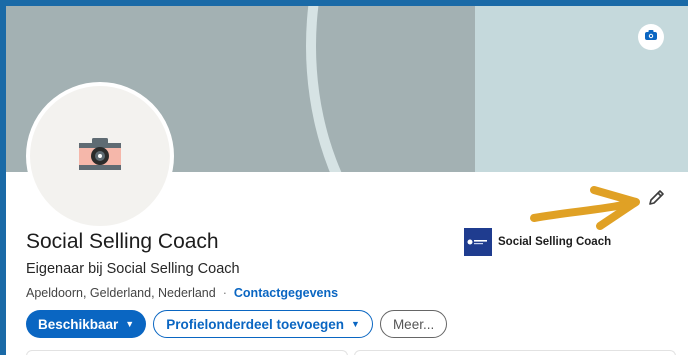 The width and height of the screenshot is (688, 355). What do you see at coordinates (187, 352) in the screenshot?
I see `card-section-left` at bounding box center [187, 352].